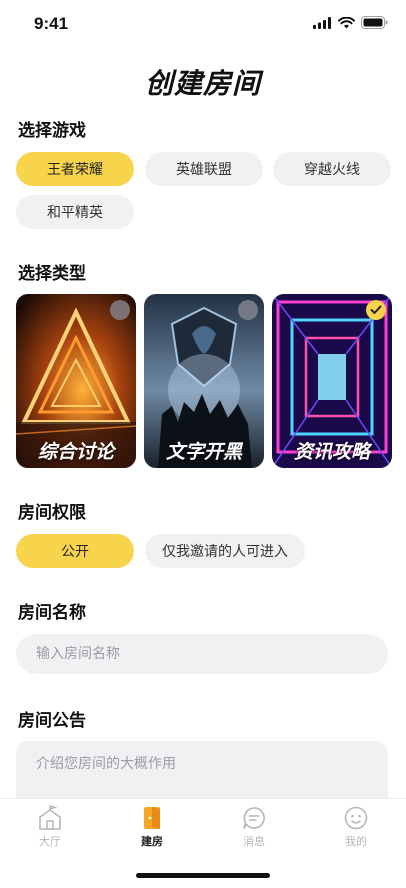 This screenshot has height=888, width=406. I want to click on type-radio-text-team, so click(248, 310).